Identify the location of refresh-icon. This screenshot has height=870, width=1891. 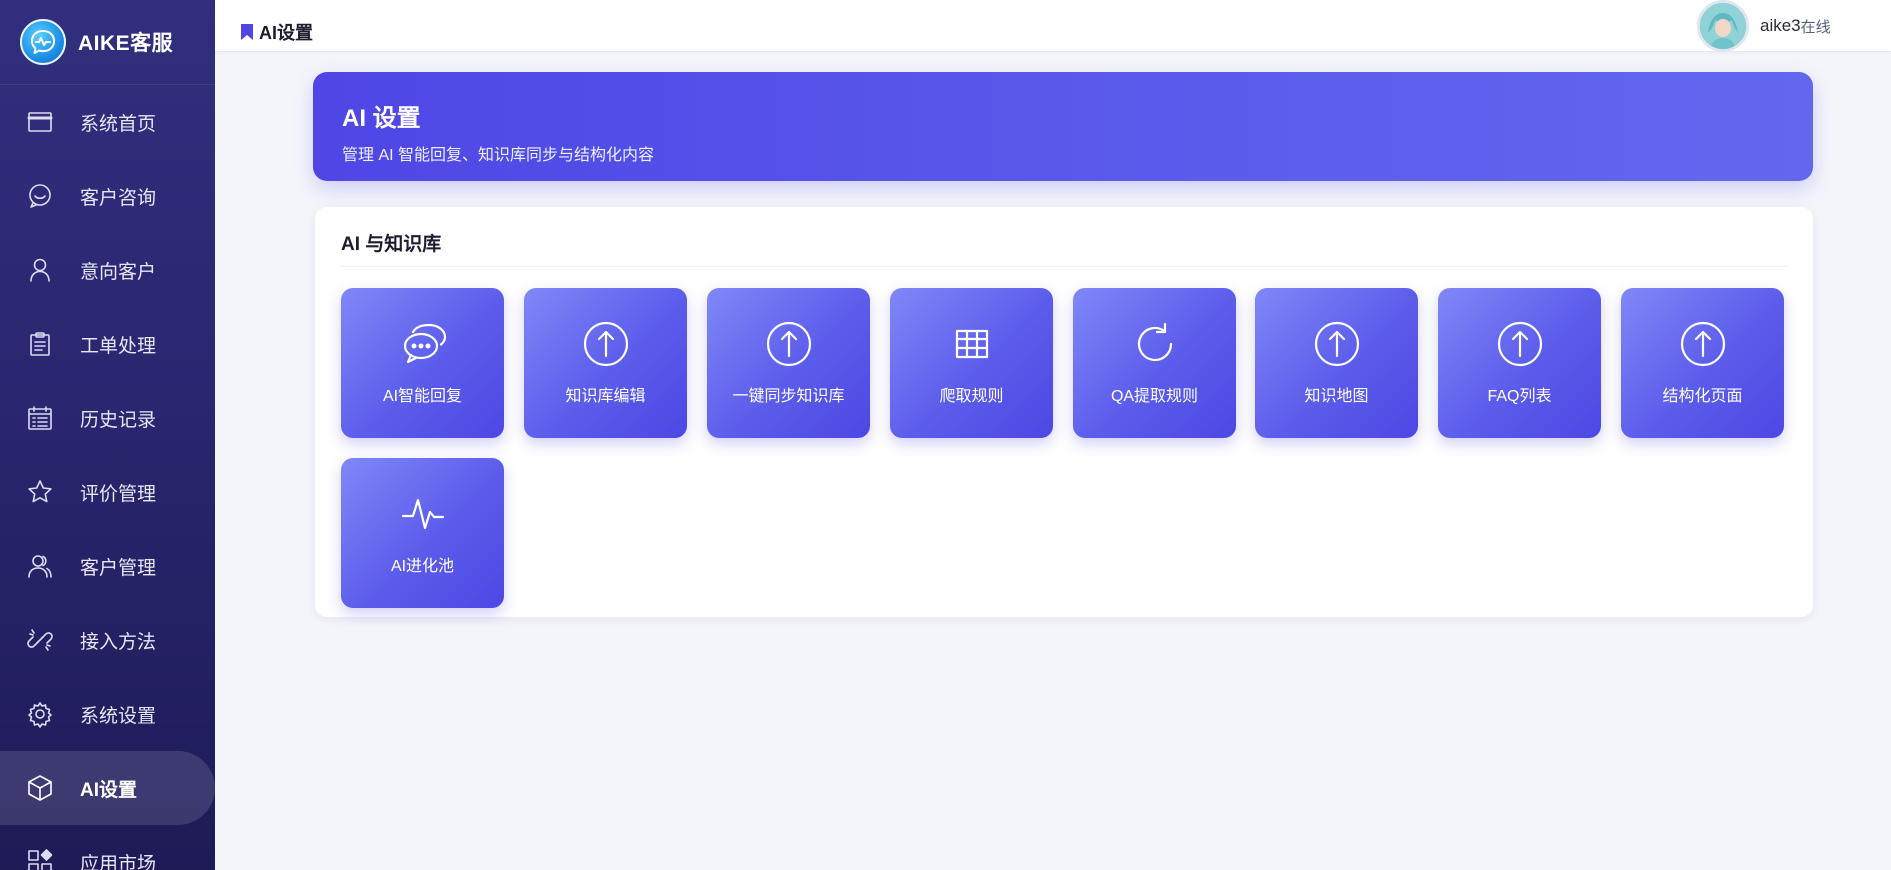
(1155, 344).